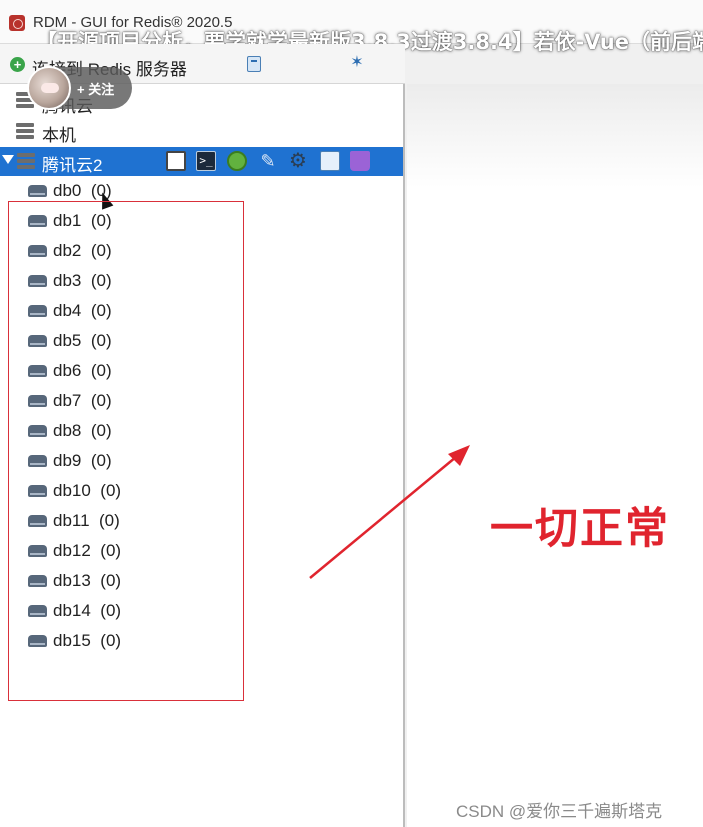 This screenshot has width=703, height=827. What do you see at coordinates (386, 515) in the screenshot?
I see `annotation-arrow-line` at bounding box center [386, 515].